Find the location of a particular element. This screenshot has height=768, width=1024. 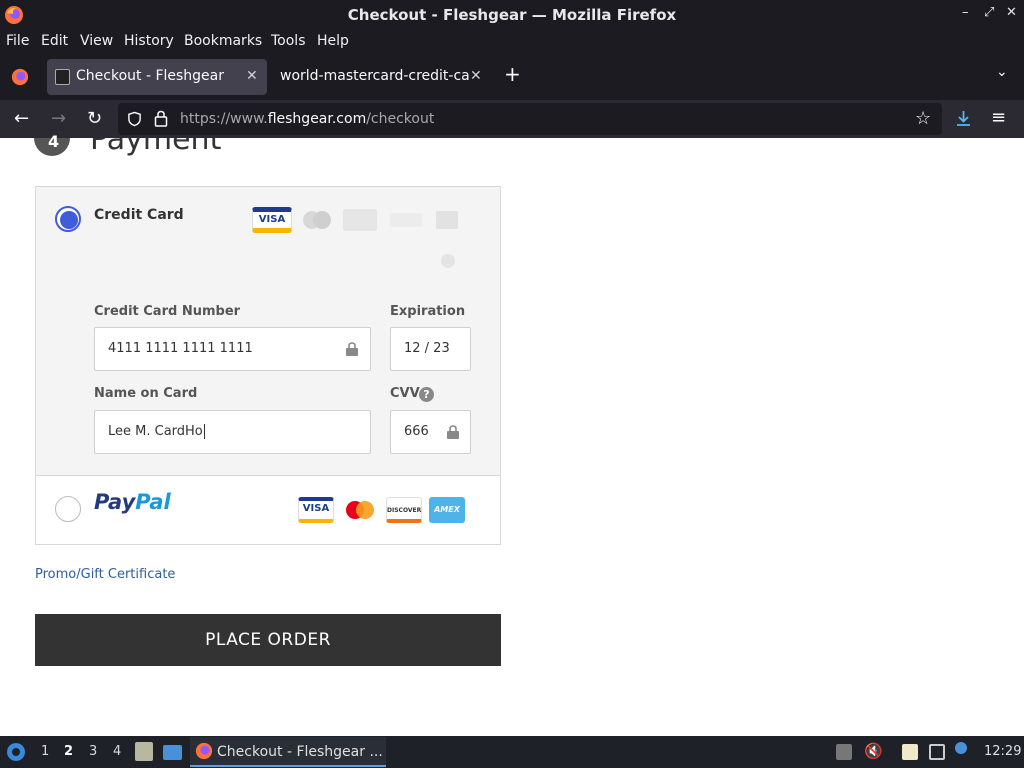

cvv-help-icon: ? is located at coordinates (426, 394).